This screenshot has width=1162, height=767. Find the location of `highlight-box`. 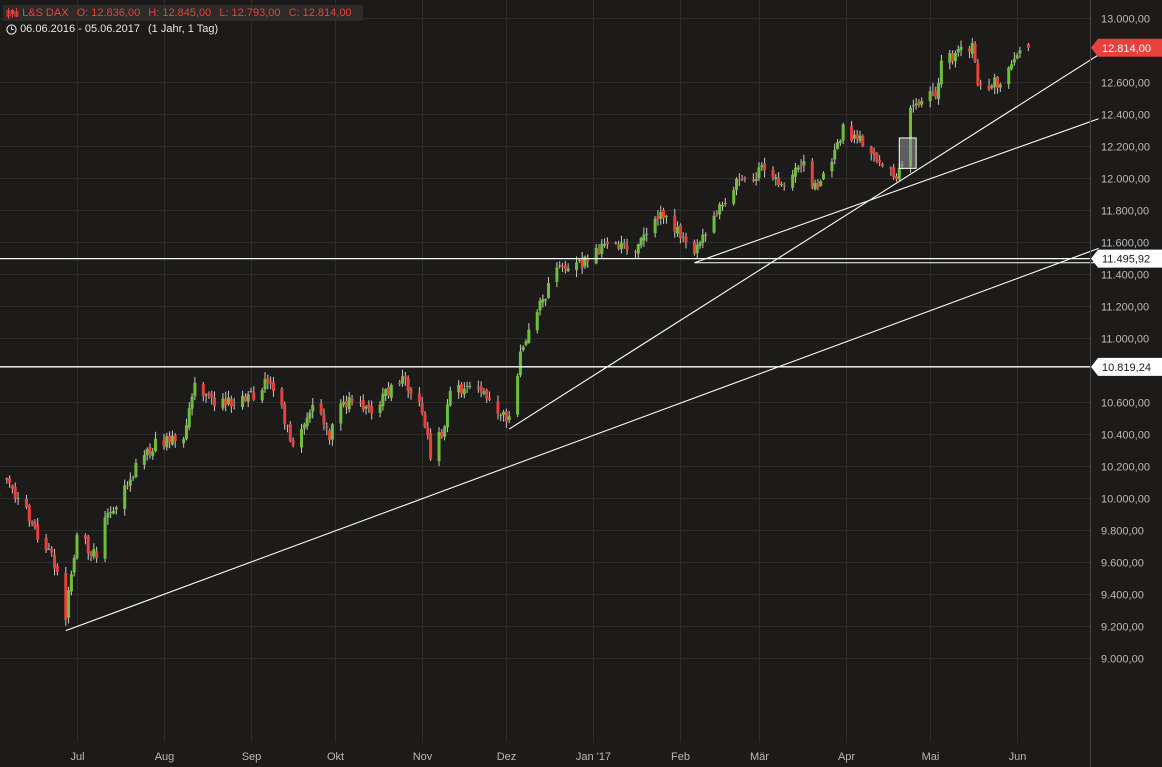

highlight-box is located at coordinates (907, 153).